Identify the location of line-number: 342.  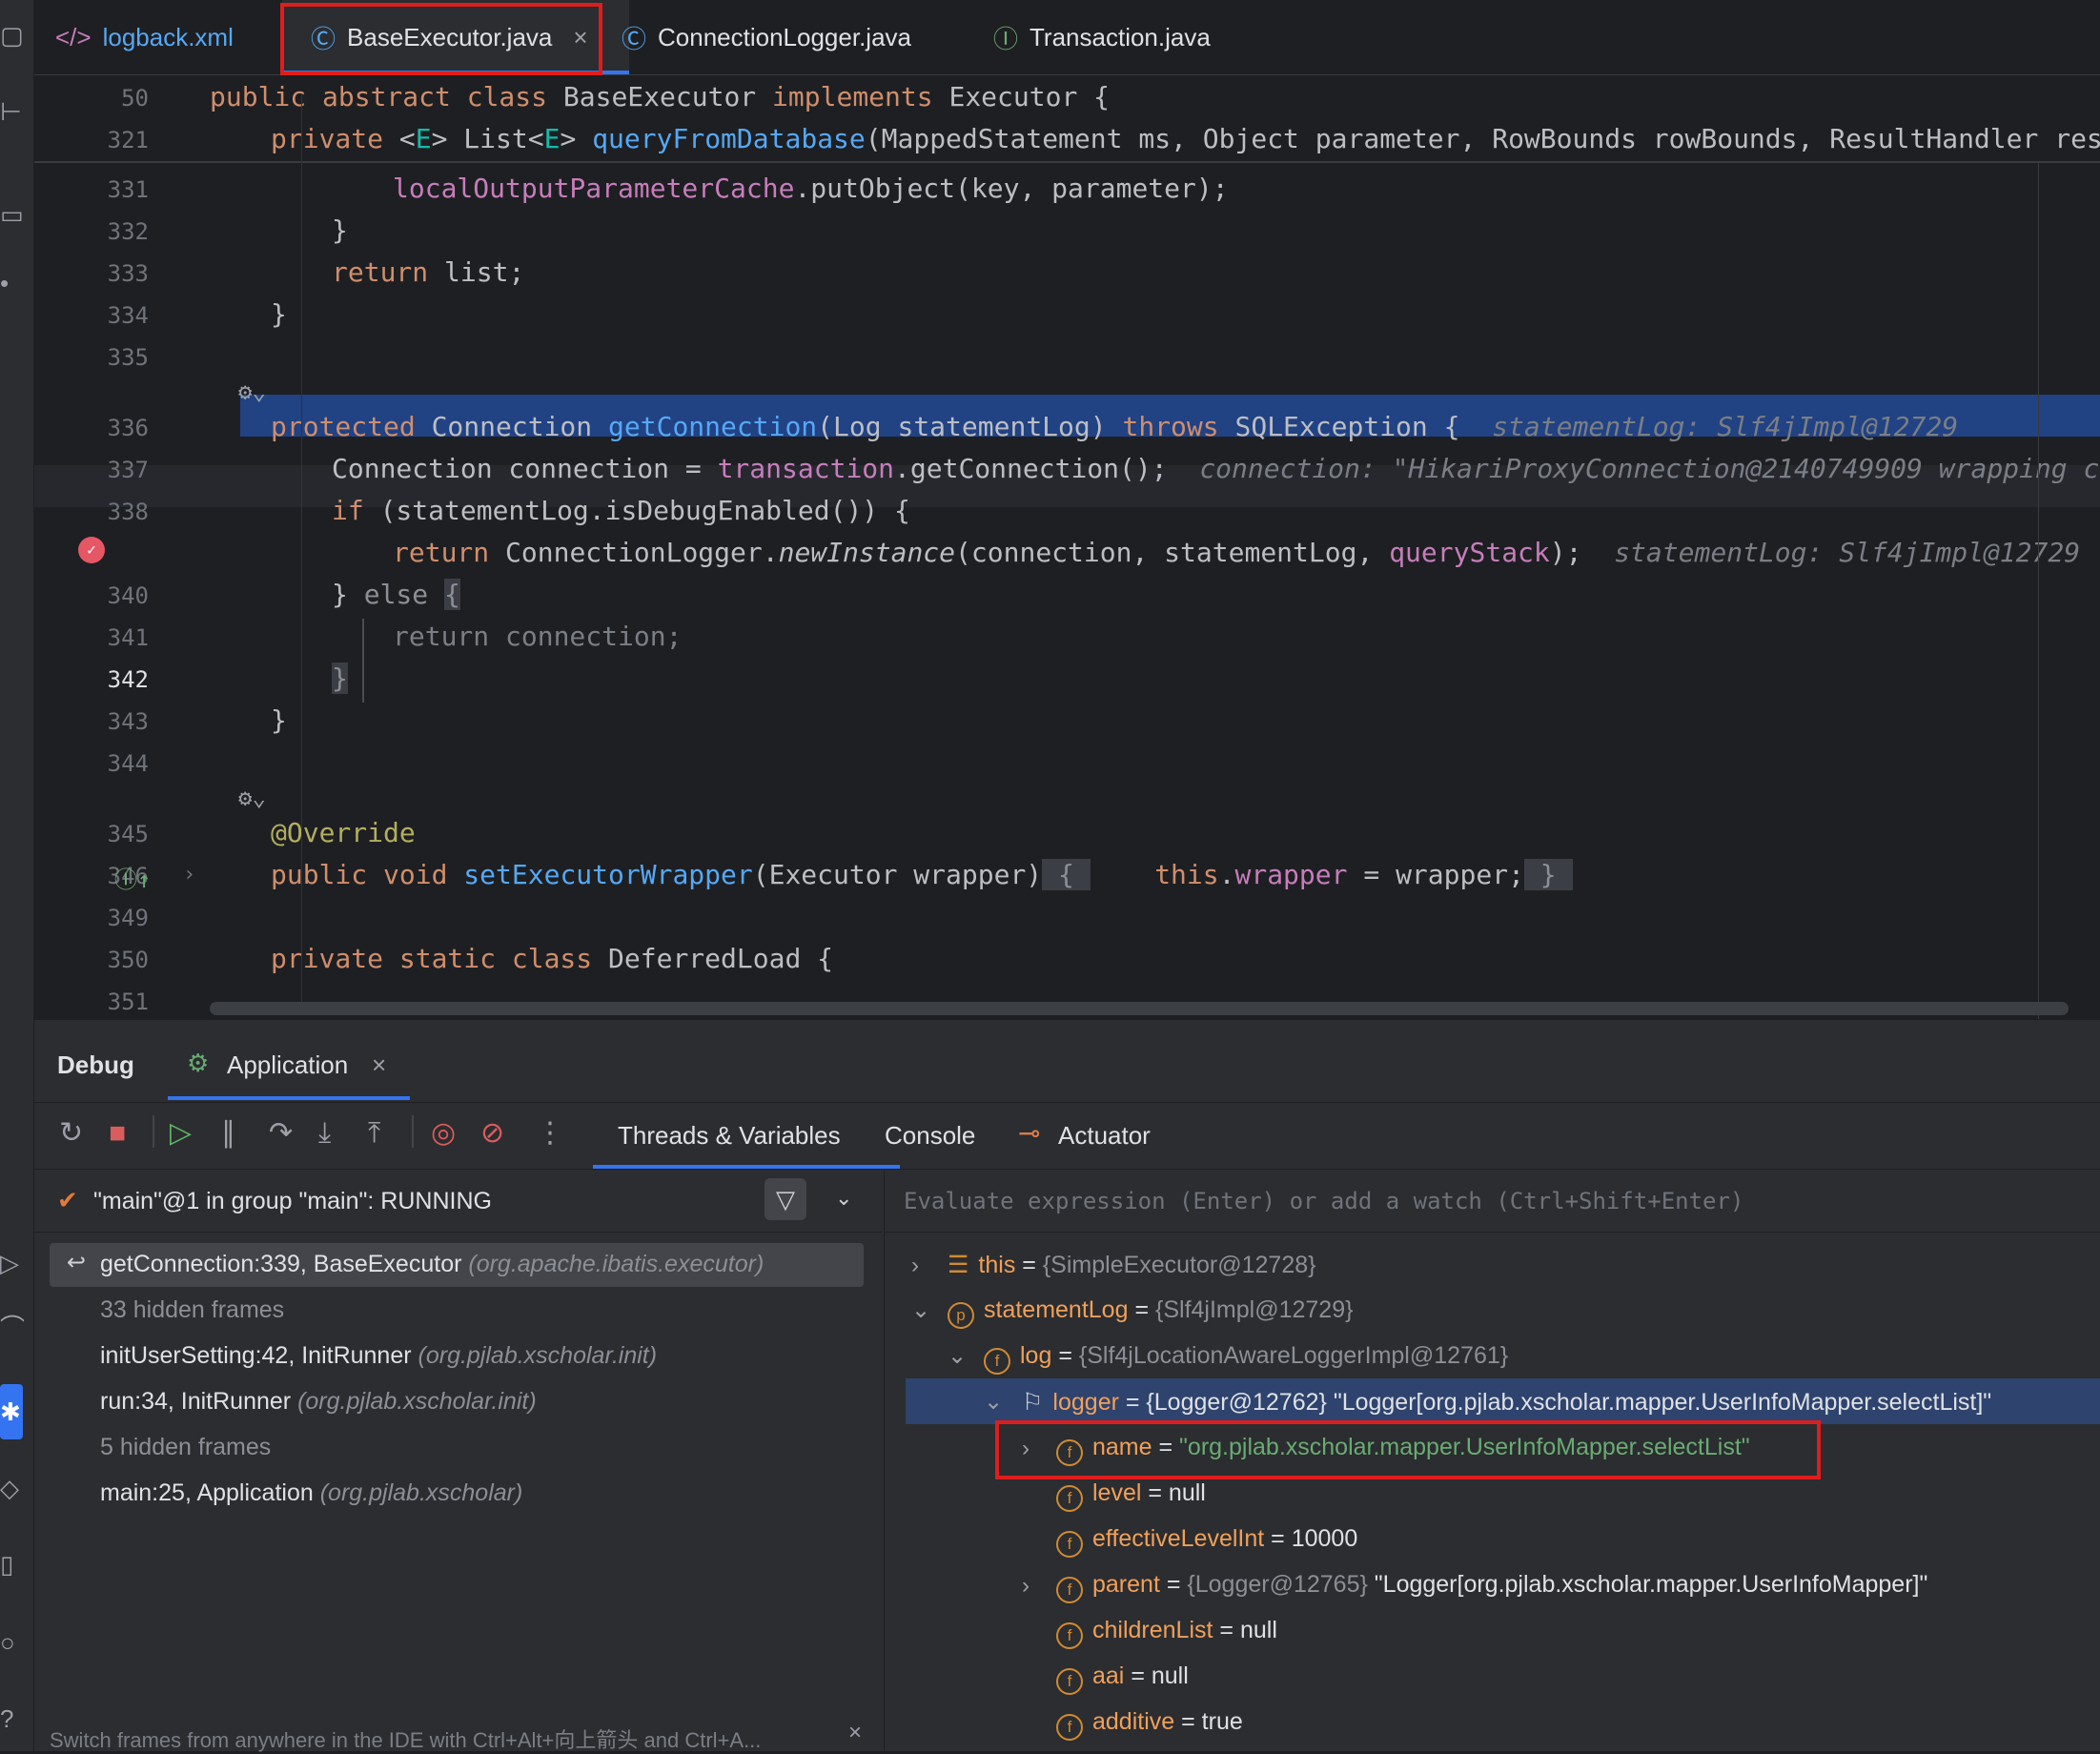
(128, 680).